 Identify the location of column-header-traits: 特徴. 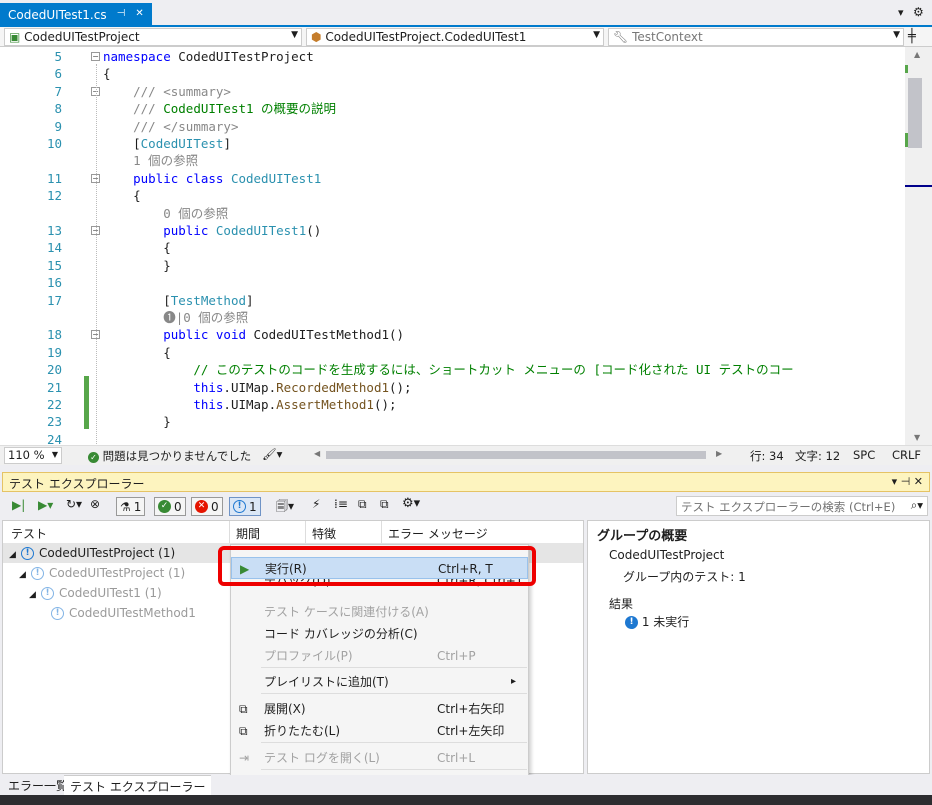
(323, 532).